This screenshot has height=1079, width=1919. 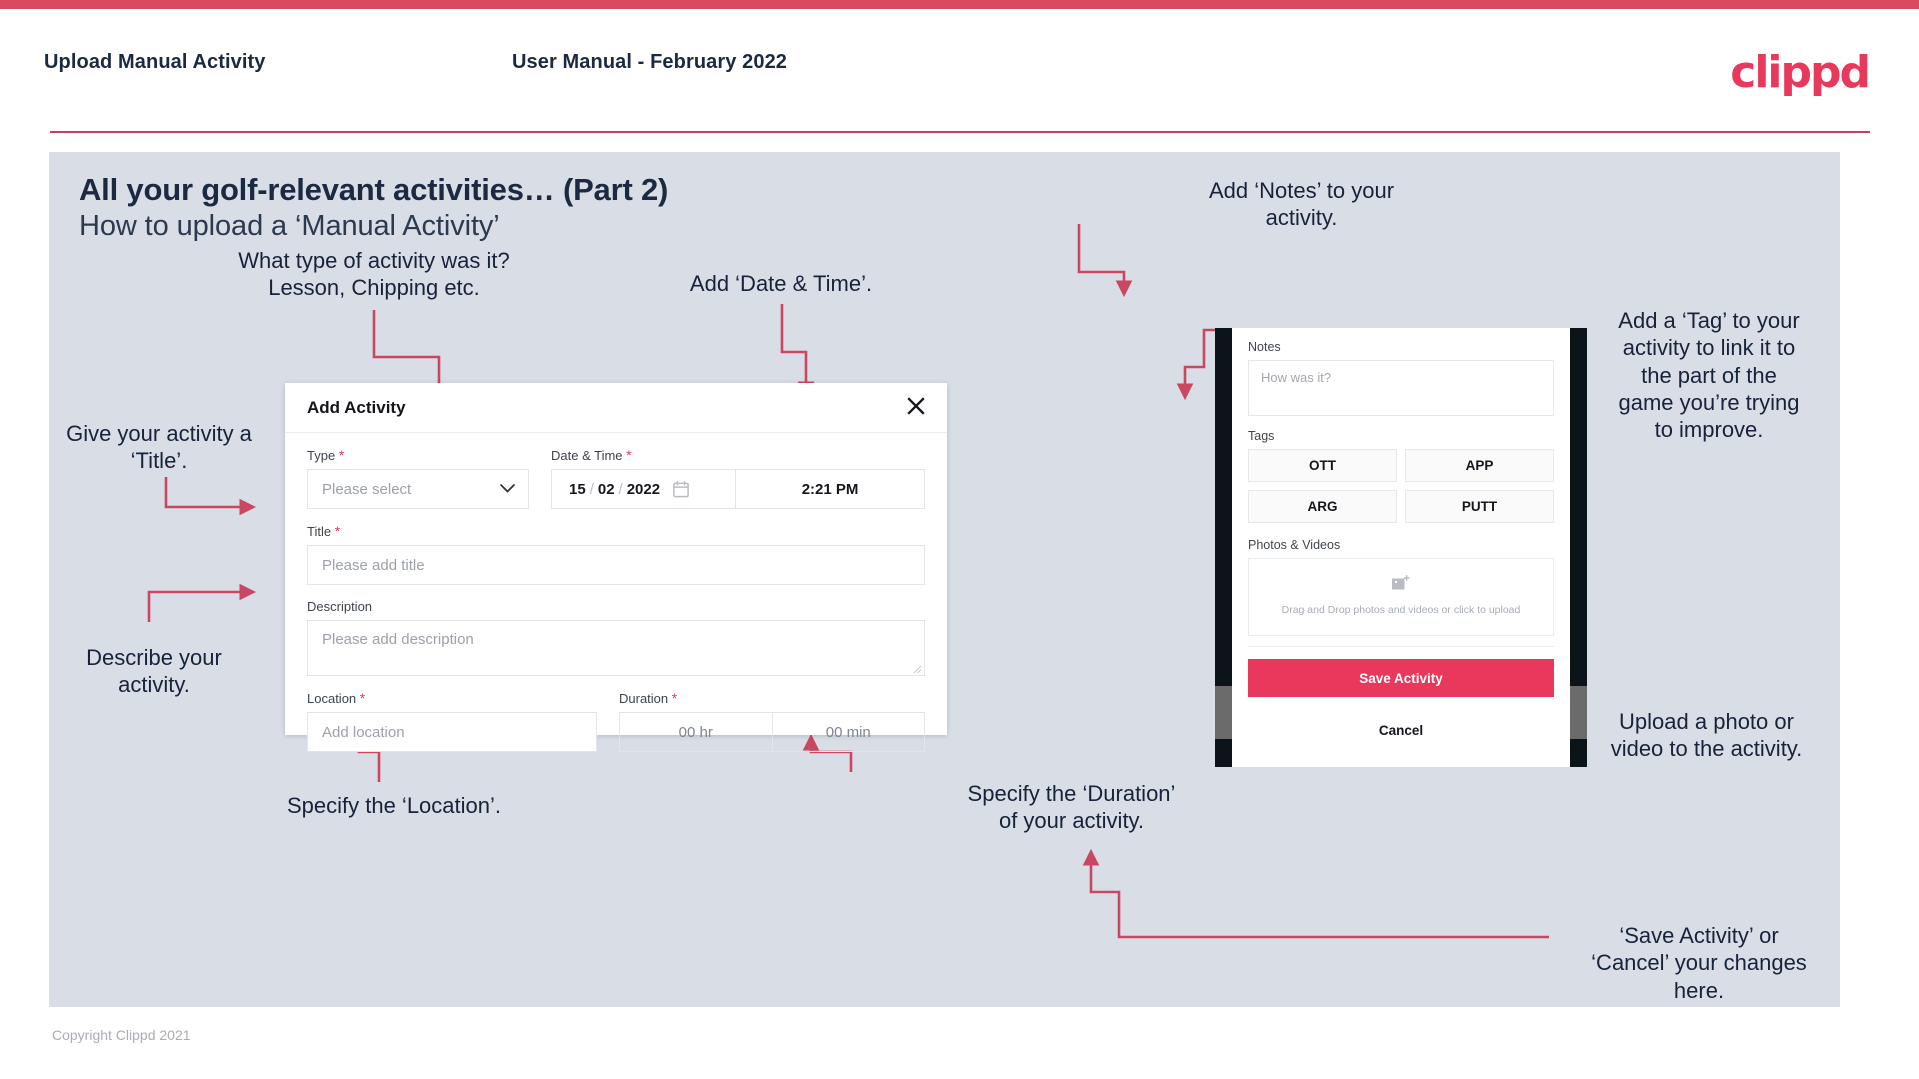 I want to click on phone-notes-input: How was it?, so click(x=1401, y=388).